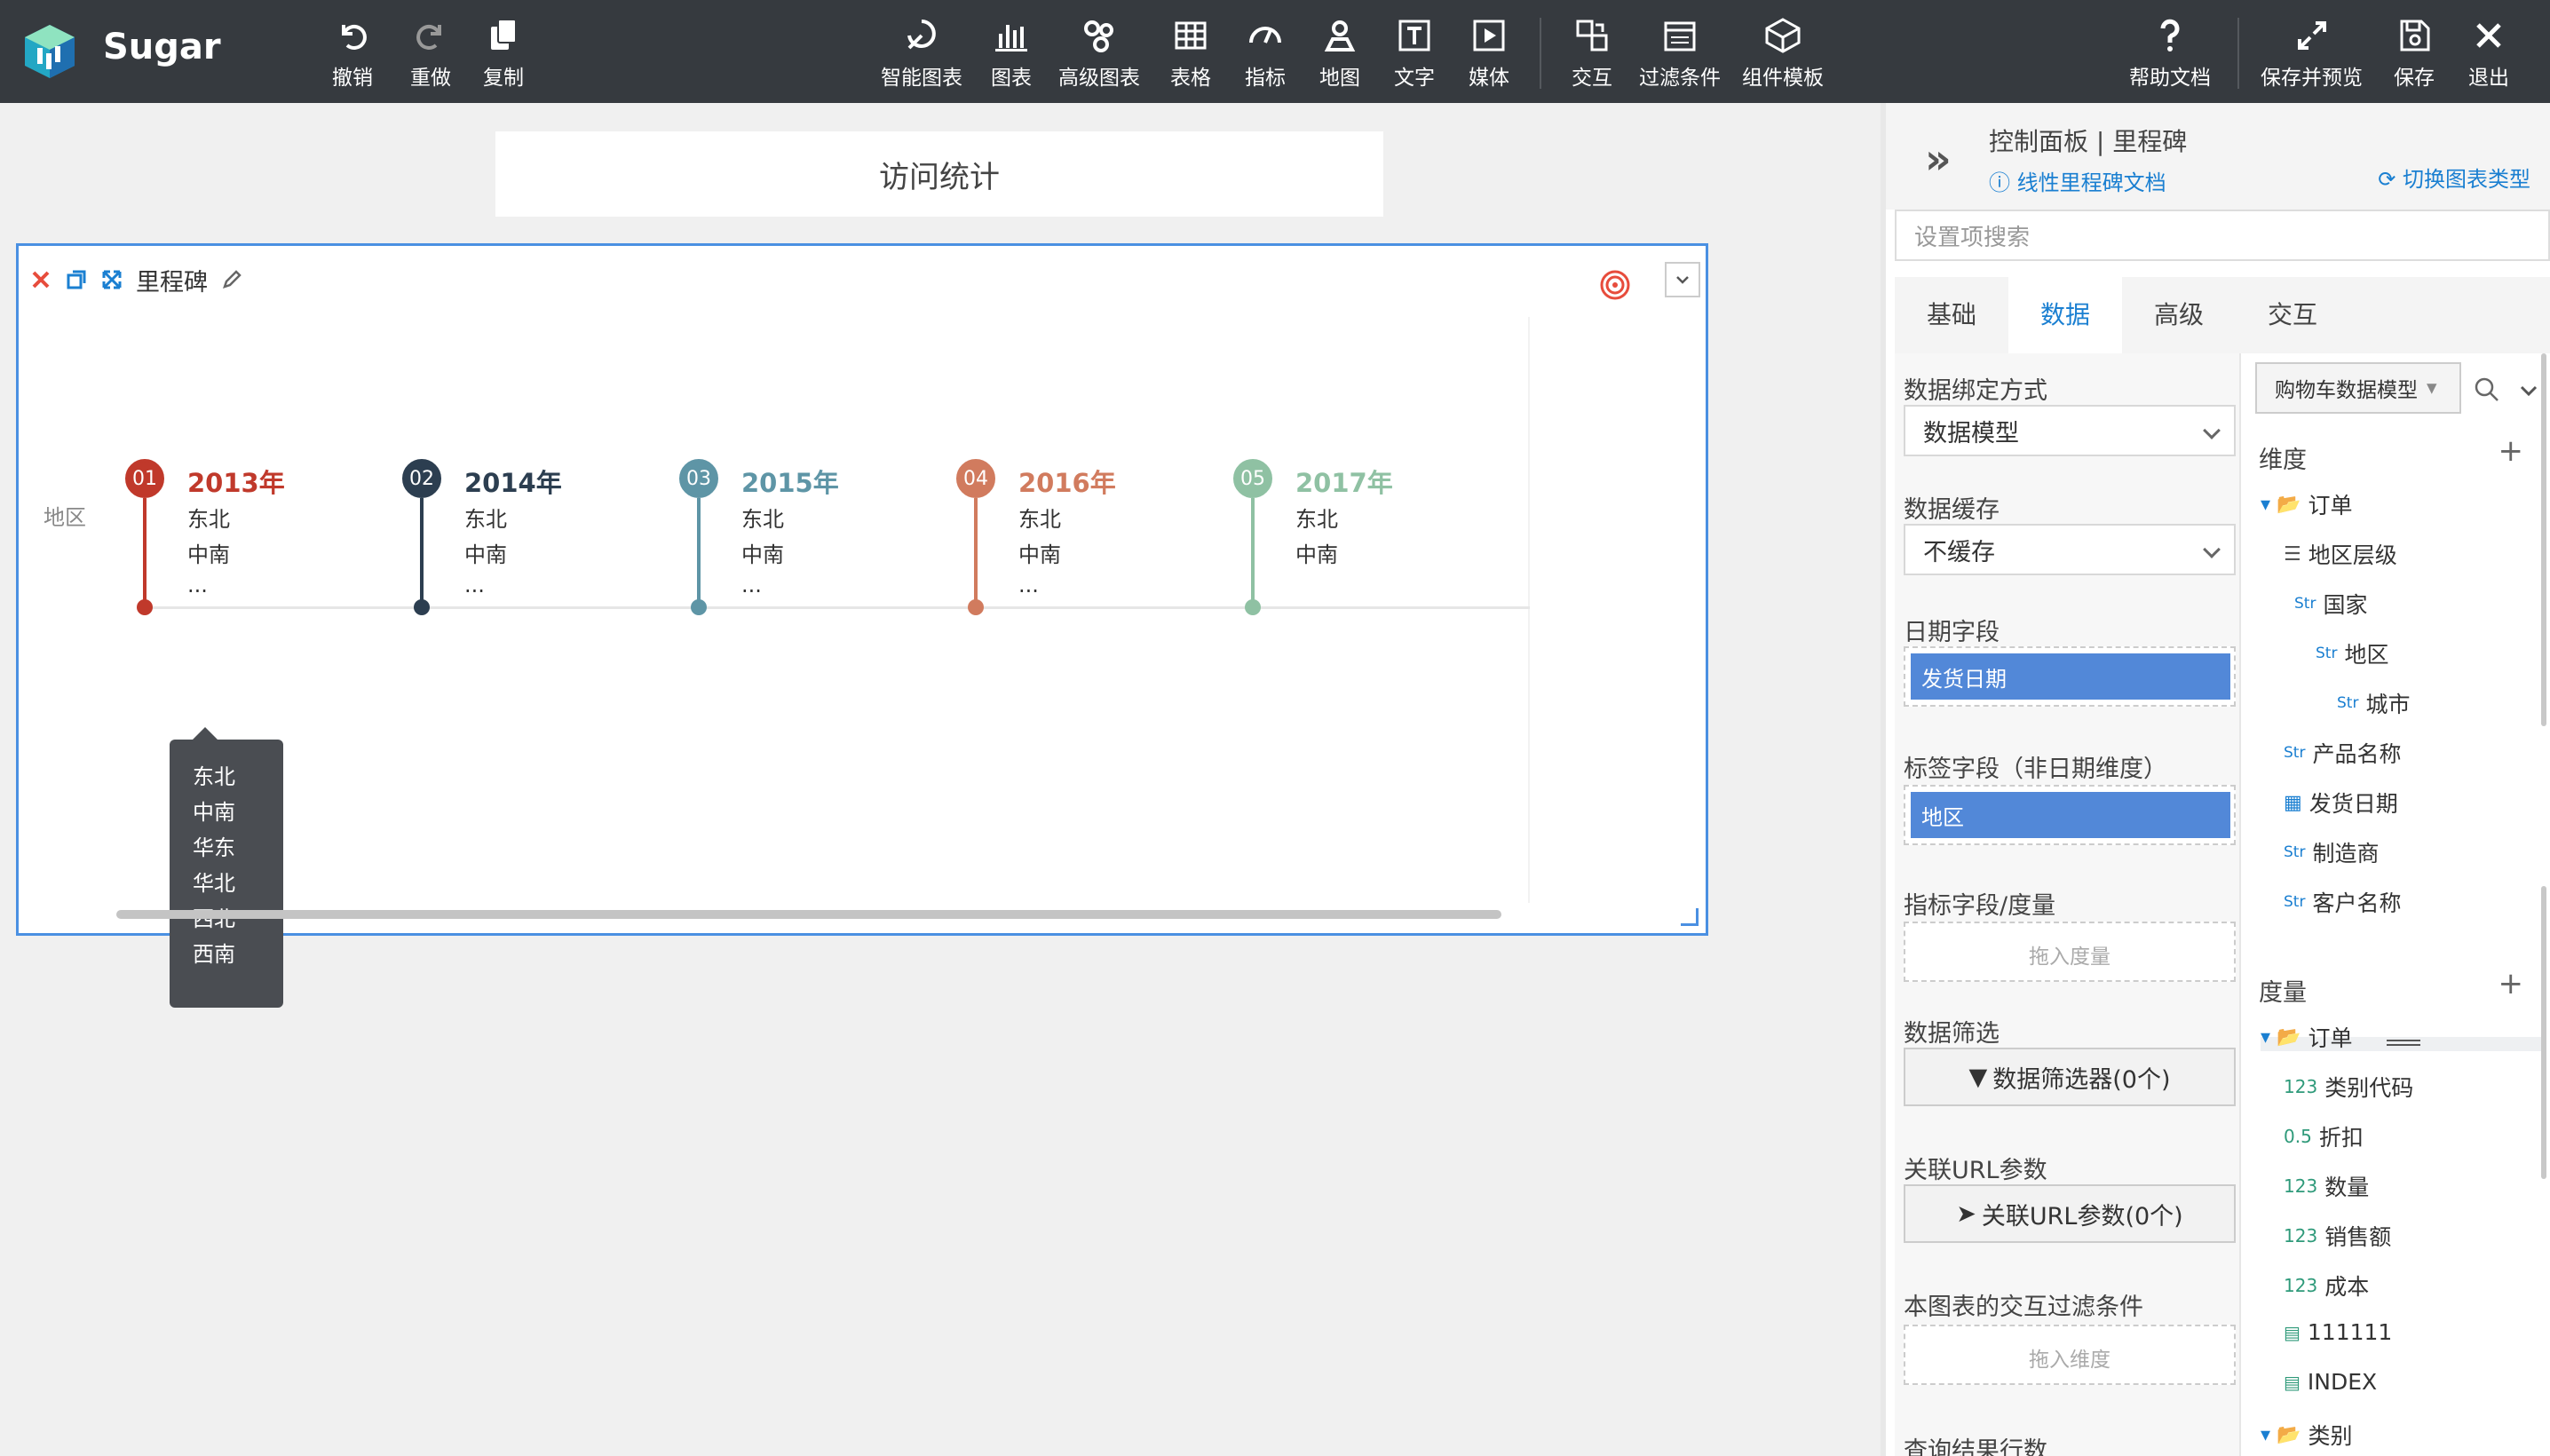 Image resolution: width=2550 pixels, height=1456 pixels. I want to click on chart-button: 图表, so click(1011, 54).